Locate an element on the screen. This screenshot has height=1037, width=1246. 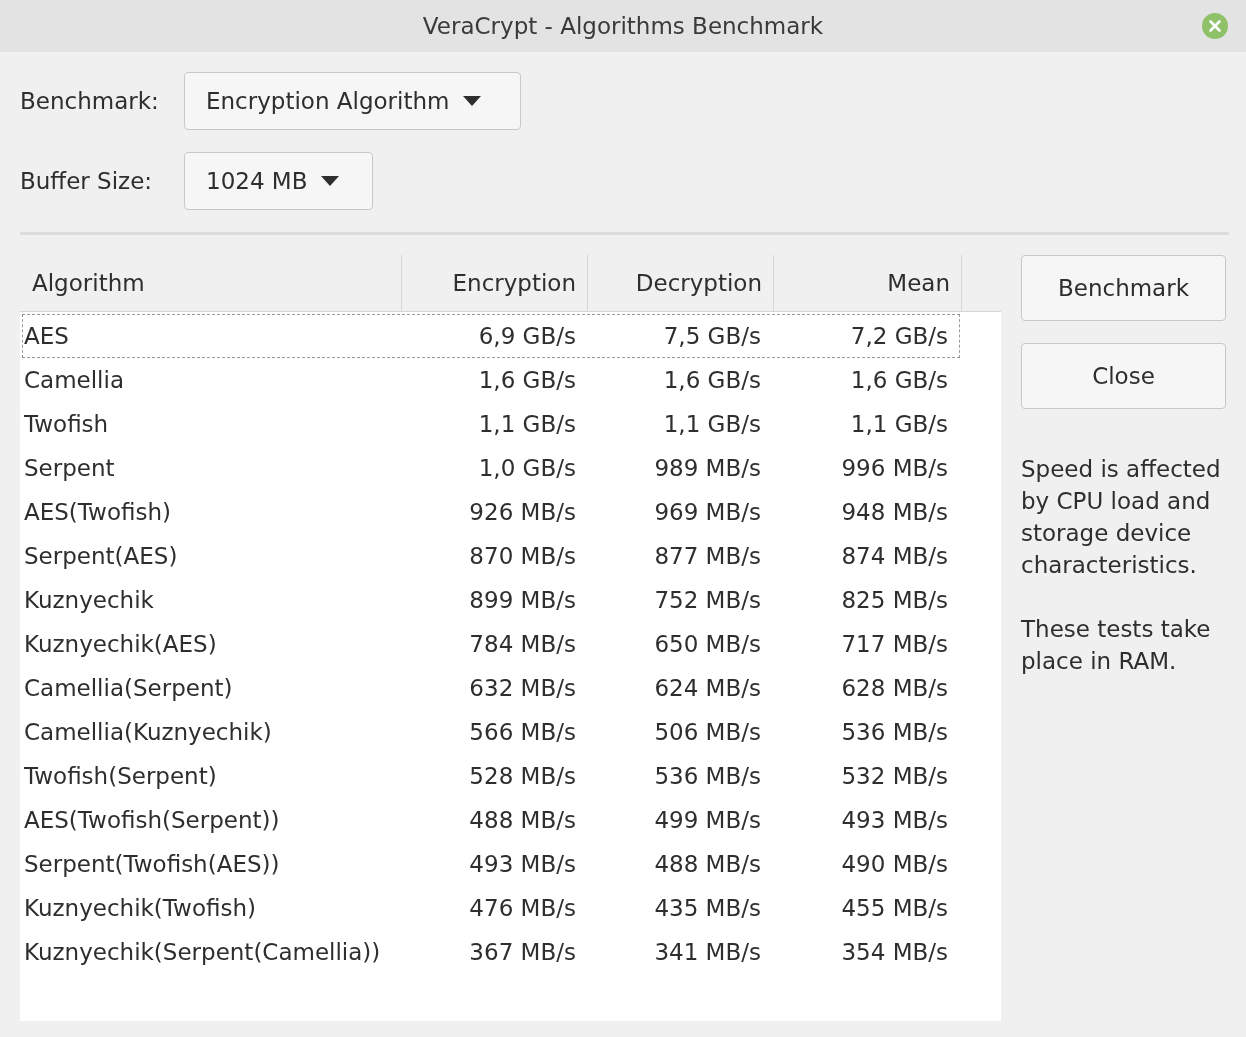
table-row: Kuznyechik(Twofish) 476 MB/s 435 MB/s 455 MB/s is located at coordinates (491, 908).